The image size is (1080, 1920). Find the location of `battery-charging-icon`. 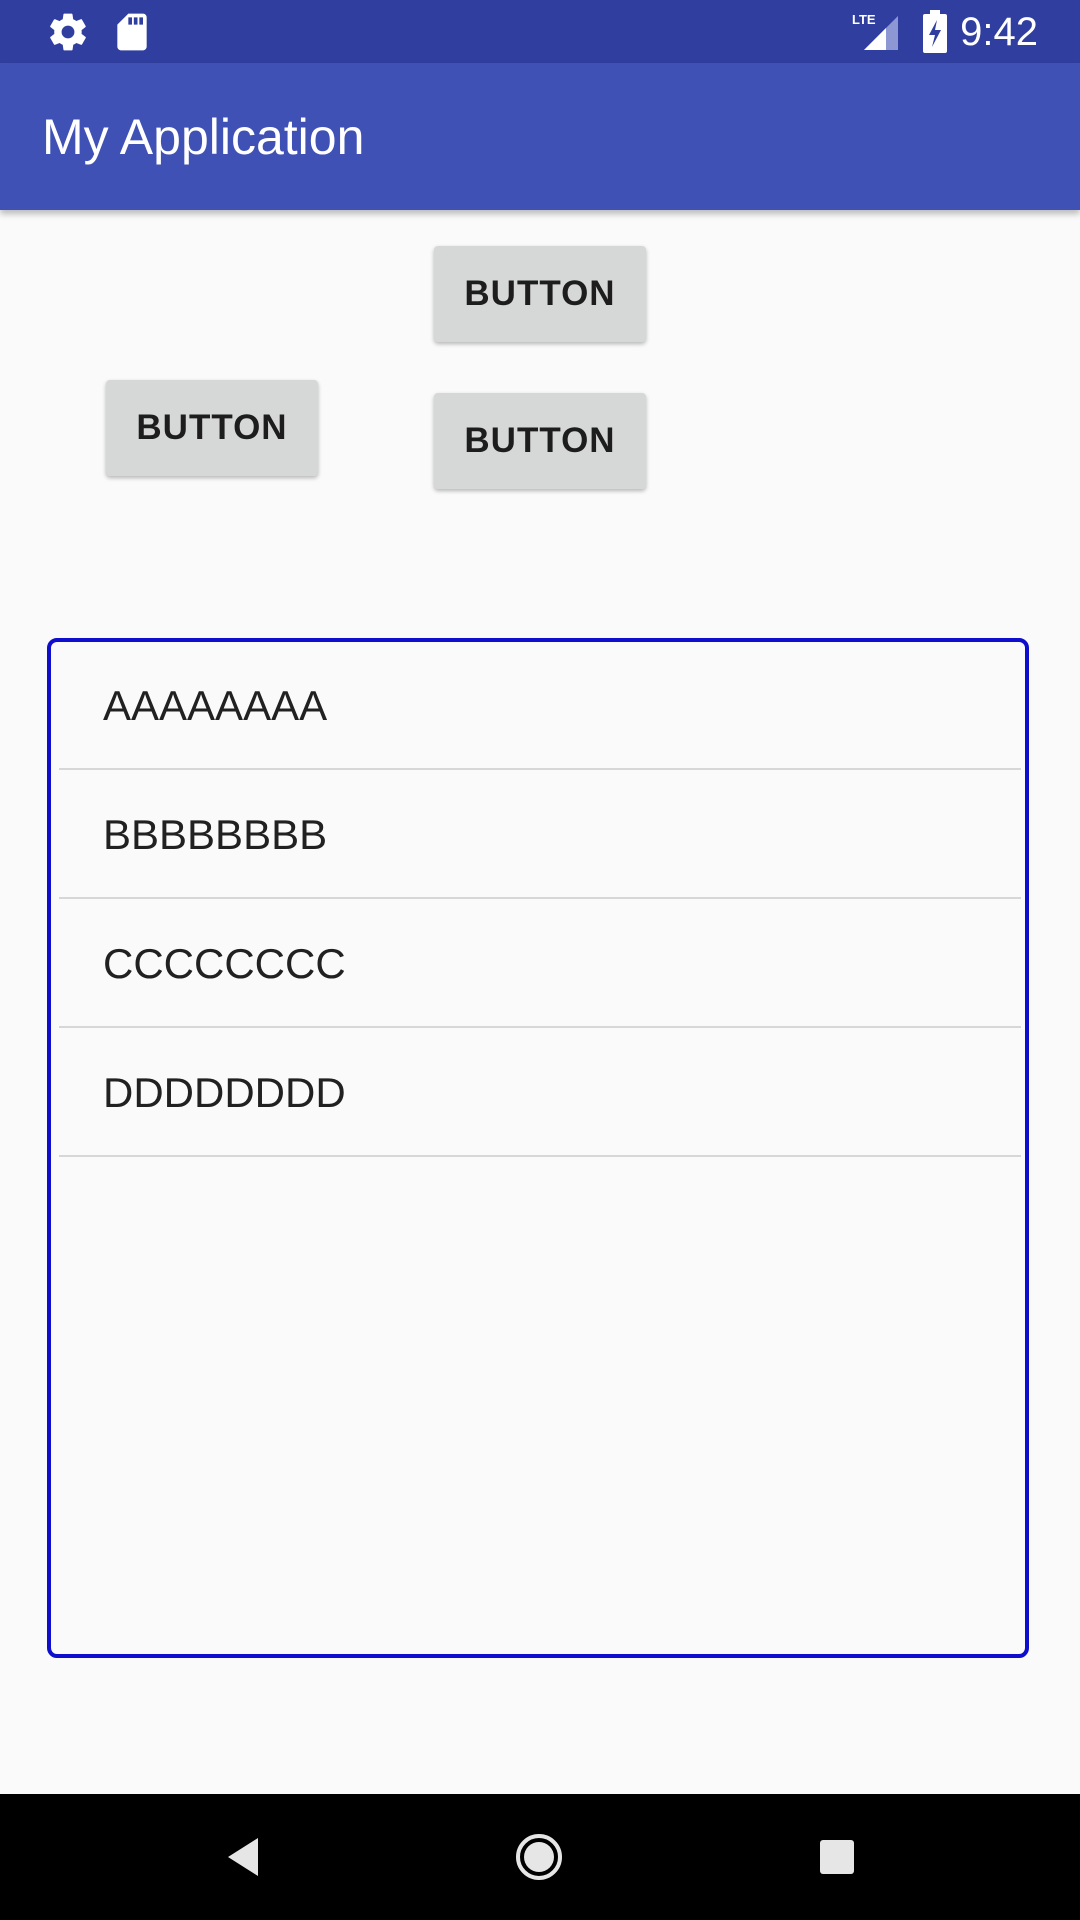

battery-charging-icon is located at coordinates (935, 32).